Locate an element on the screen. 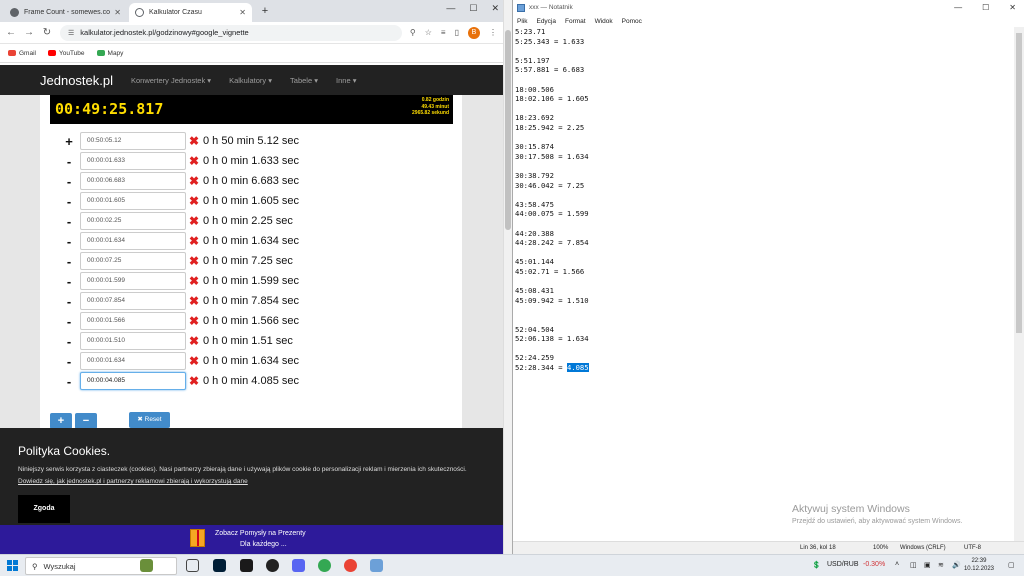  ticker-name: USD/RUB is located at coordinates (843, 564).